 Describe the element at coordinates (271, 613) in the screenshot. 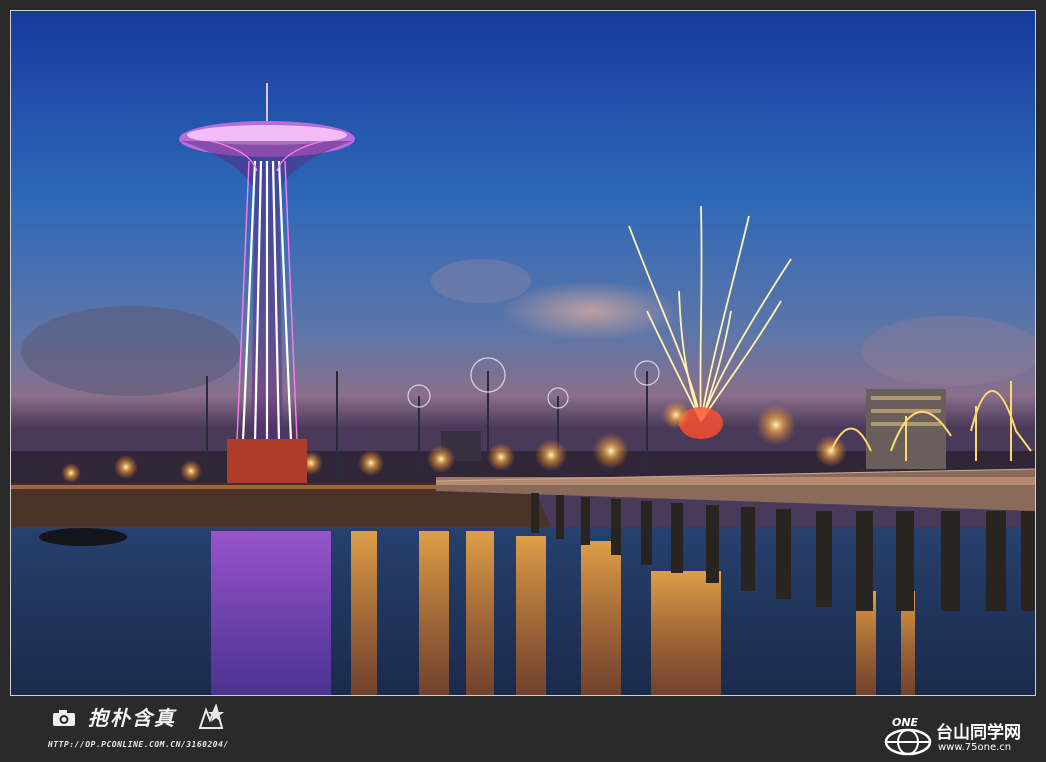

I see `tower-reflection` at that location.